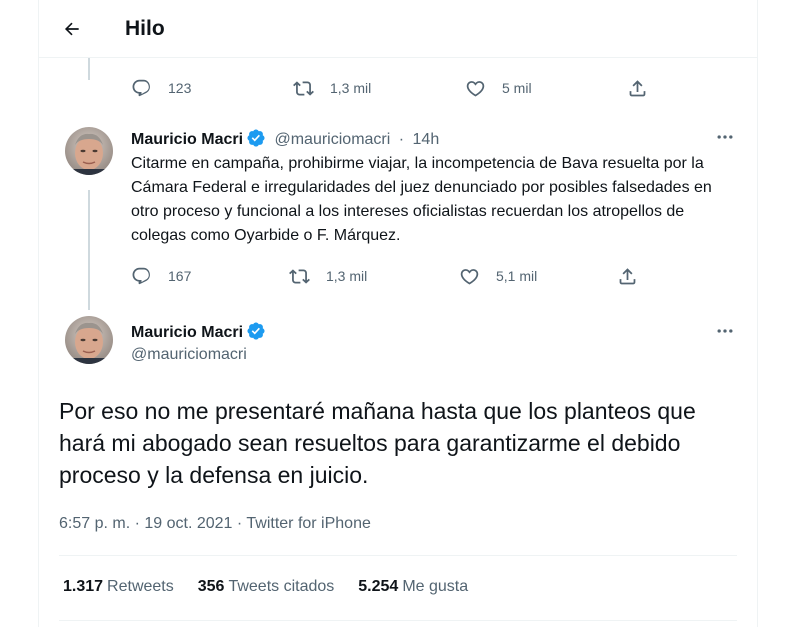 The width and height of the screenshot is (785, 627). I want to click on tweet-1-actions: 167 1,3 mil 5,1 mil, so click(384, 276).